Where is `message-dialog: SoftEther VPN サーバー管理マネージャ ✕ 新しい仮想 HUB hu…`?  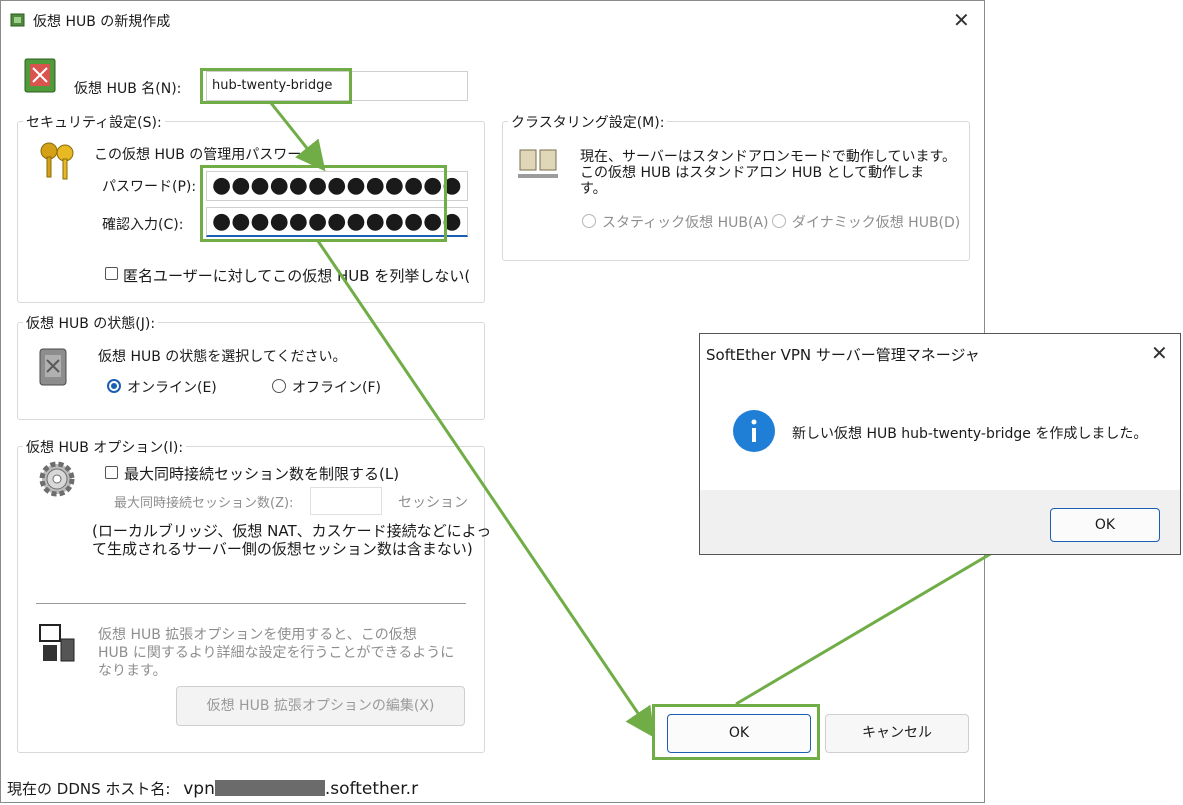
message-dialog: SoftEther VPN サーバー管理マネージャ ✕ 新しい仮想 HUB hu… is located at coordinates (940, 444).